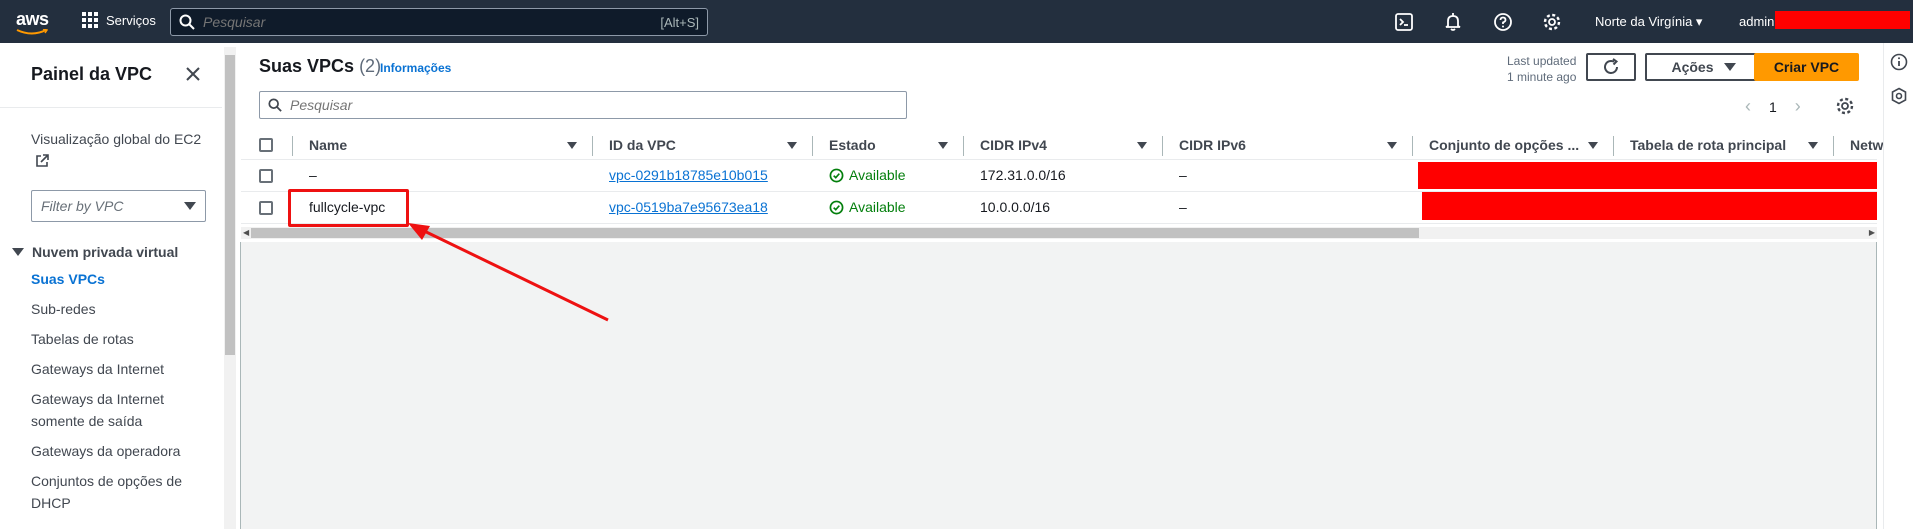 The height and width of the screenshot is (529, 1913). What do you see at coordinates (1866, 145) in the screenshot?
I see `column-header-network: Netw` at bounding box center [1866, 145].